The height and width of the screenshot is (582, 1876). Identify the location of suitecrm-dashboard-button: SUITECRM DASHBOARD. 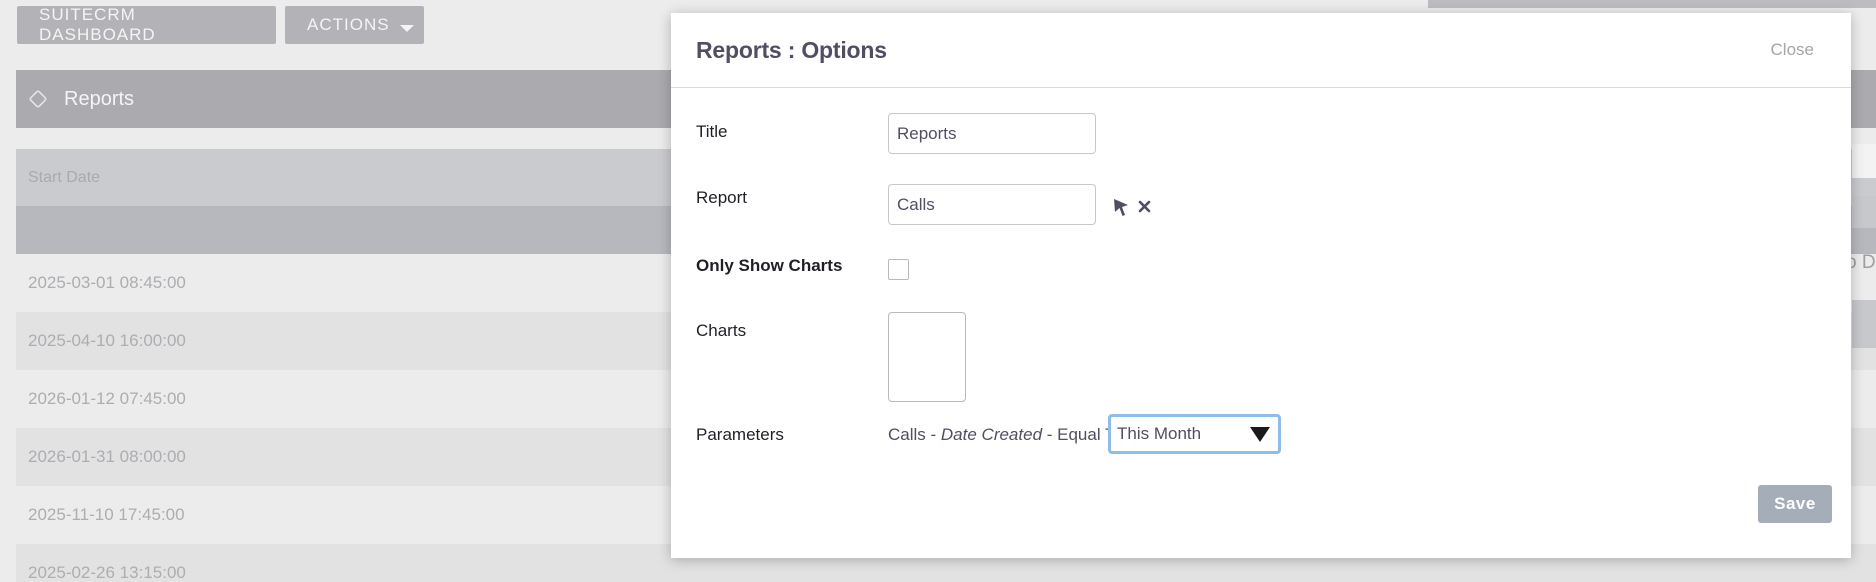
(146, 24).